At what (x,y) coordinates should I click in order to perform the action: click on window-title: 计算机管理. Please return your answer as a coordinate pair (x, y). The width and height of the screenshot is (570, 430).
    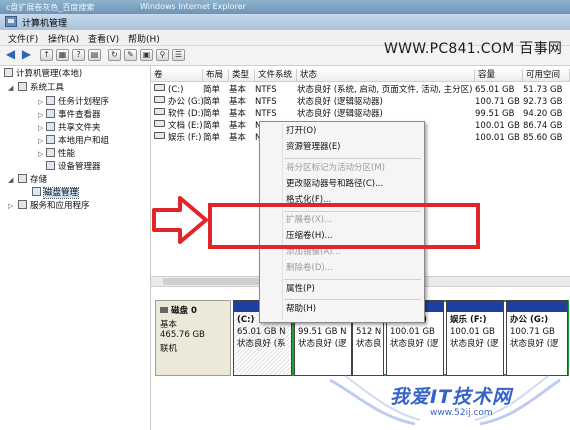
    Looking at the image, I should click on (45, 24).